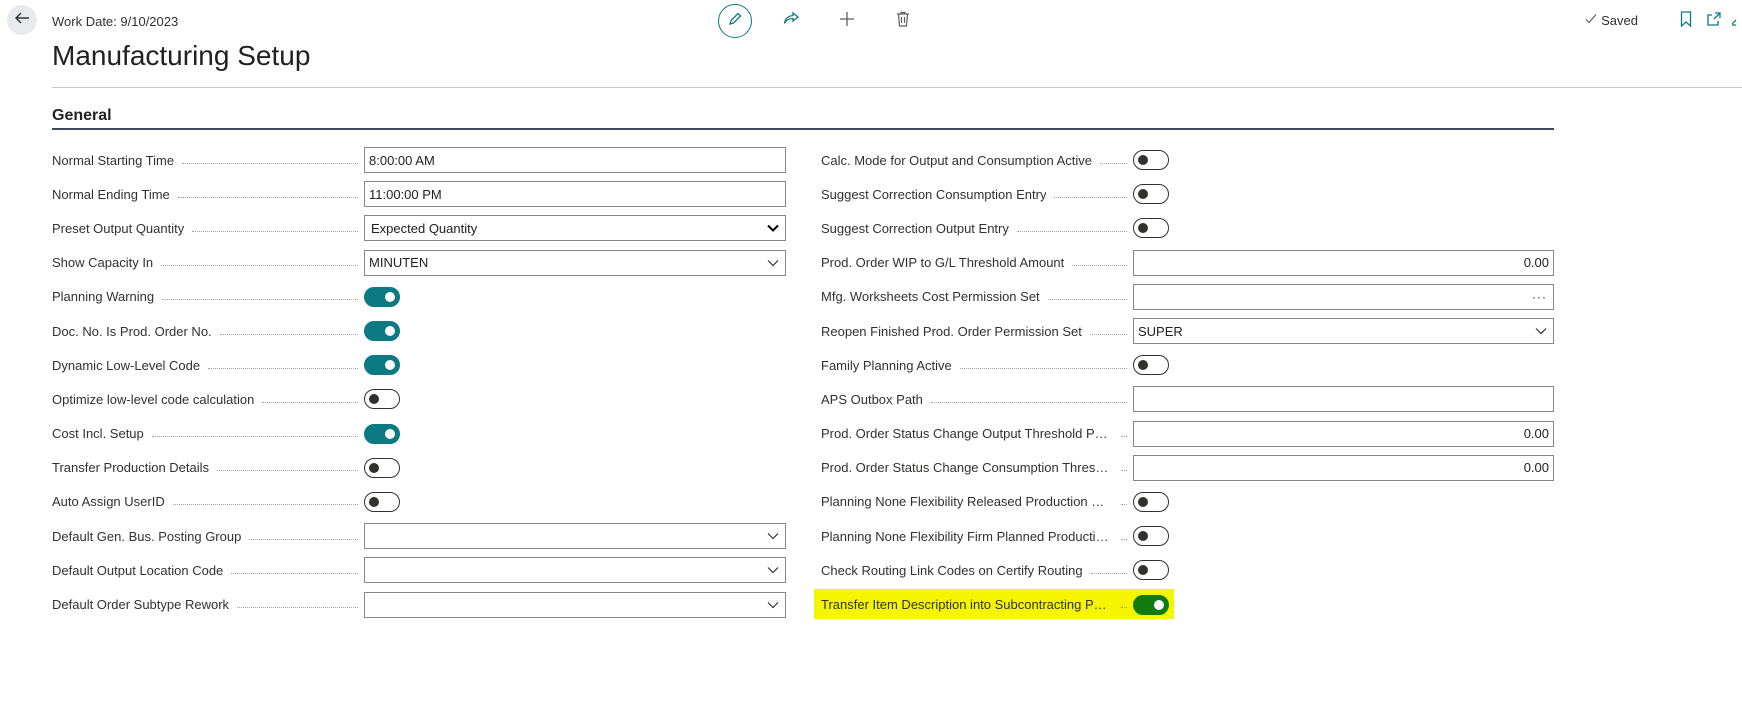 This screenshot has height=714, width=1742. I want to click on field-row-cost-incl-setup: Cost Incl. Setup, so click(419, 434).